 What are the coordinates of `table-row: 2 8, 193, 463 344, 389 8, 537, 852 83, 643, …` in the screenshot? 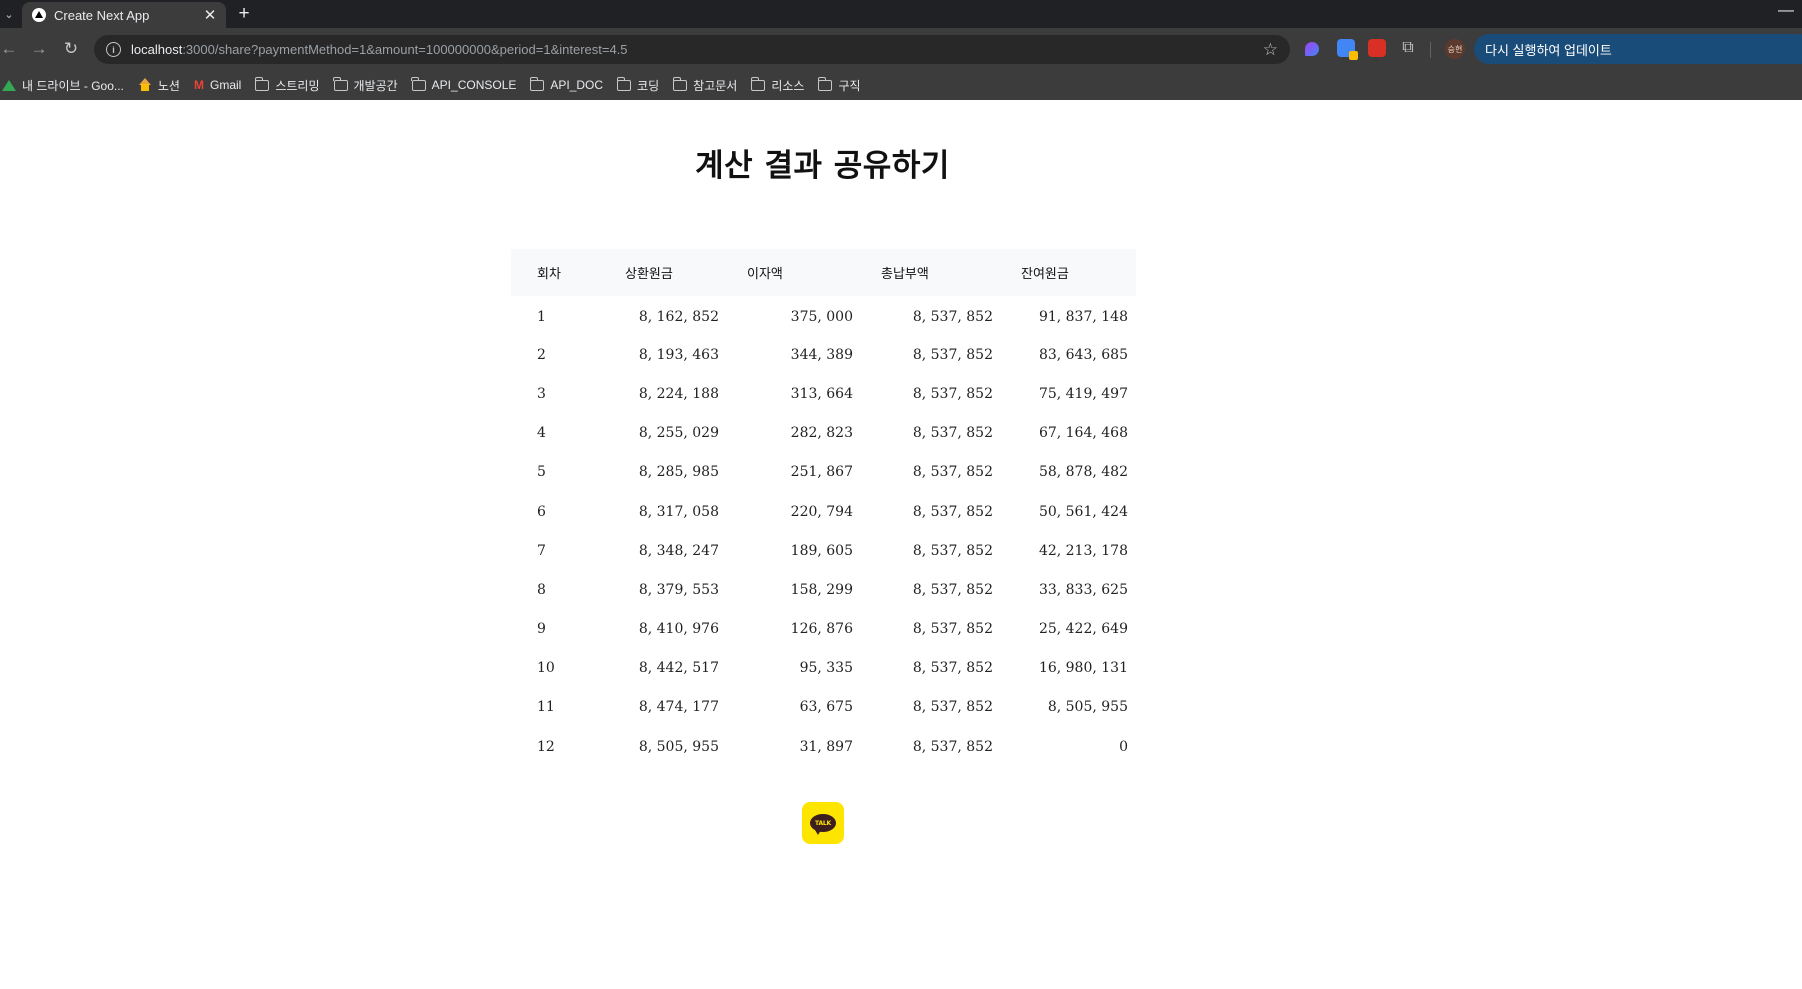 It's located at (823, 354).